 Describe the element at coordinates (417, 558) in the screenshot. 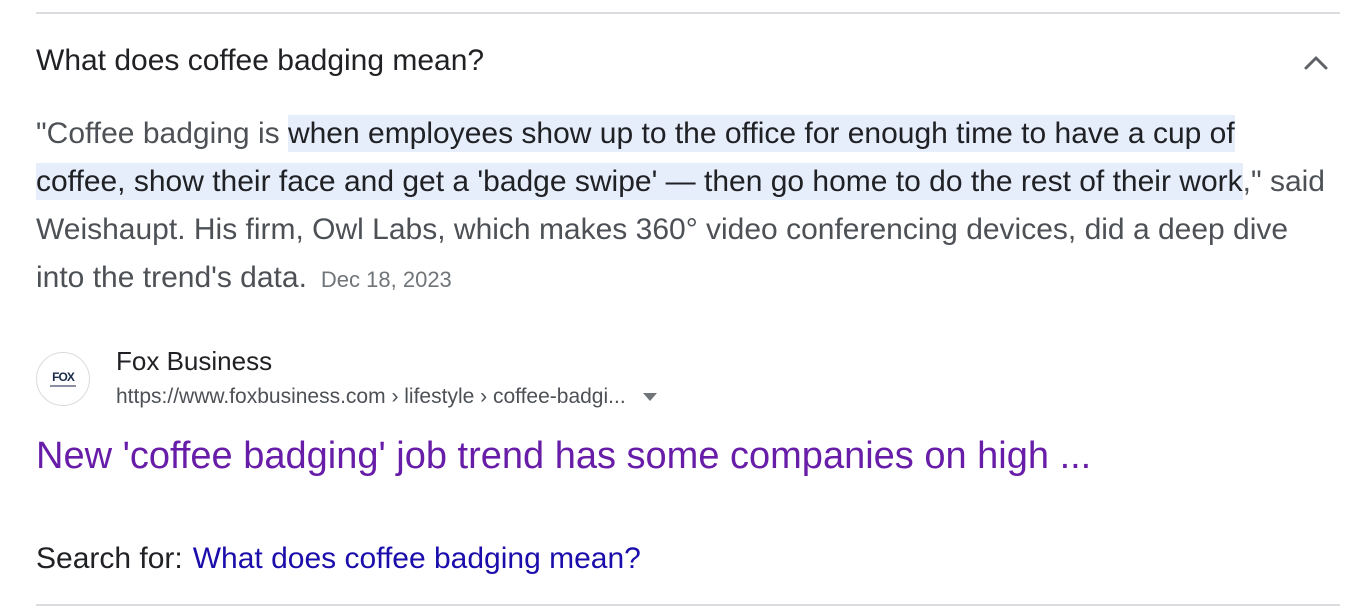

I see `search-for-query-link: What does coffee badging mean?` at that location.